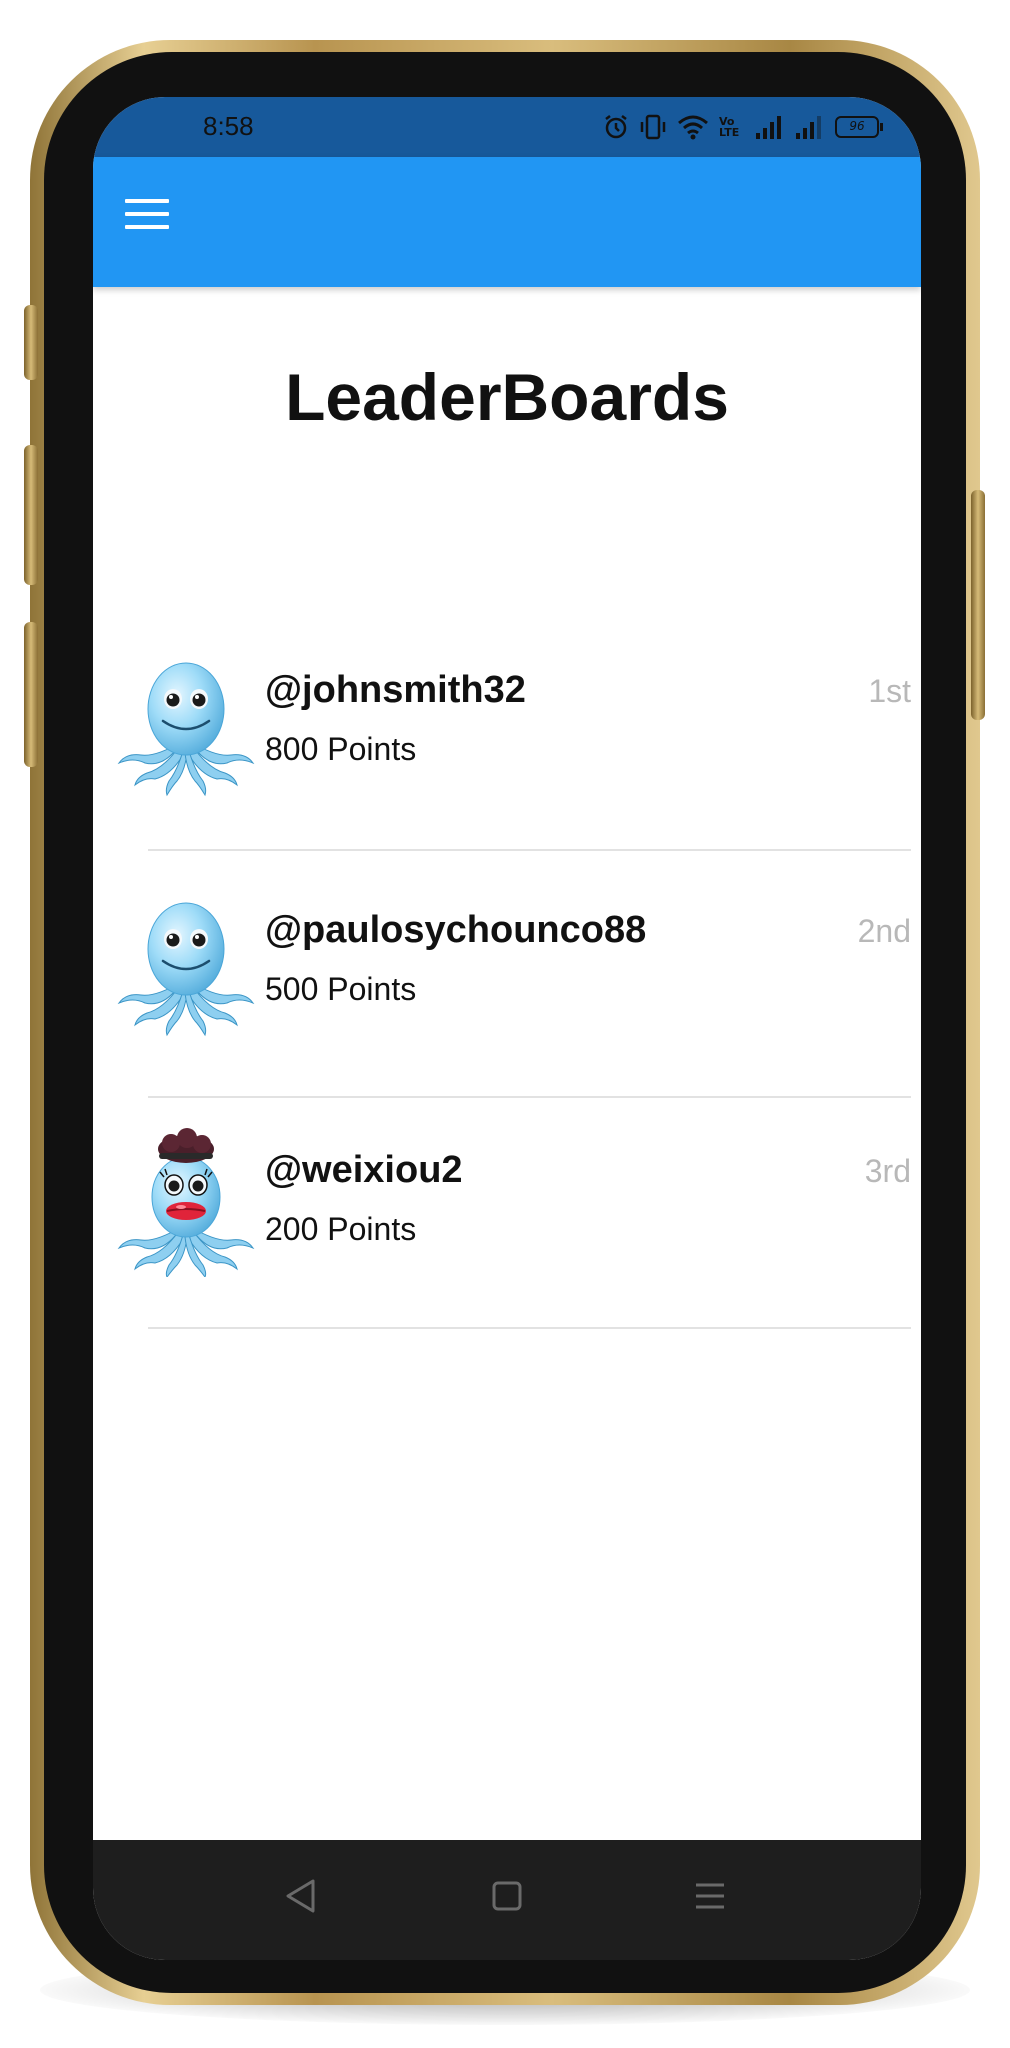  What do you see at coordinates (31, 694) in the screenshot?
I see `power-button-left` at bounding box center [31, 694].